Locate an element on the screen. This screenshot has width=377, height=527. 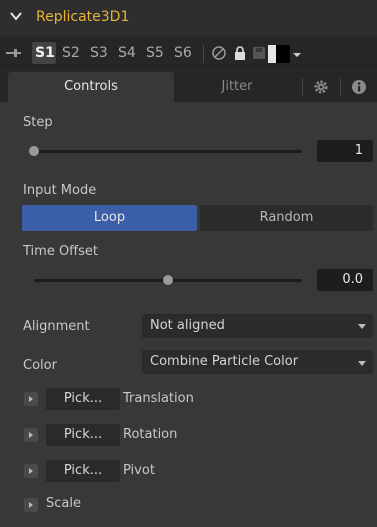
input-mode-label: Input Mode is located at coordinates (60, 190).